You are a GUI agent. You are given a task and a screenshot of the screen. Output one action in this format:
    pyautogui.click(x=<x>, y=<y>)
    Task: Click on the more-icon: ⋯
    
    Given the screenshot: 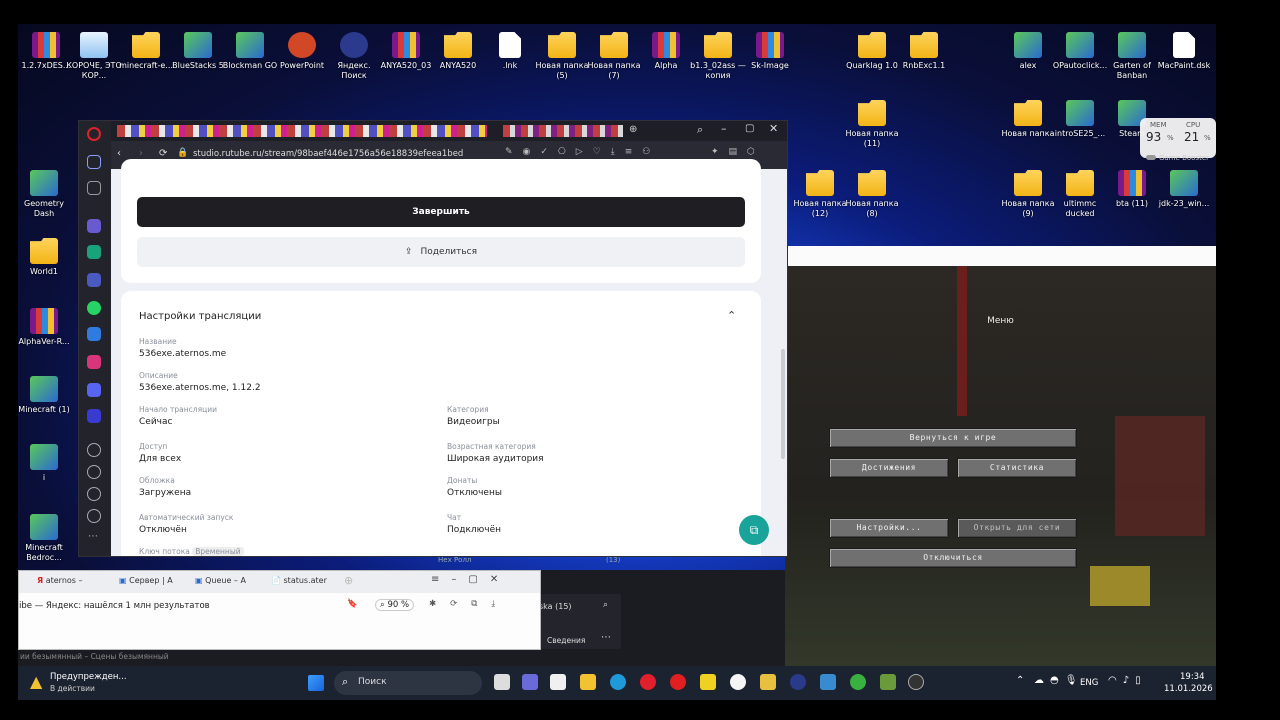 What is the action you would take?
    pyautogui.click(x=606, y=637)
    